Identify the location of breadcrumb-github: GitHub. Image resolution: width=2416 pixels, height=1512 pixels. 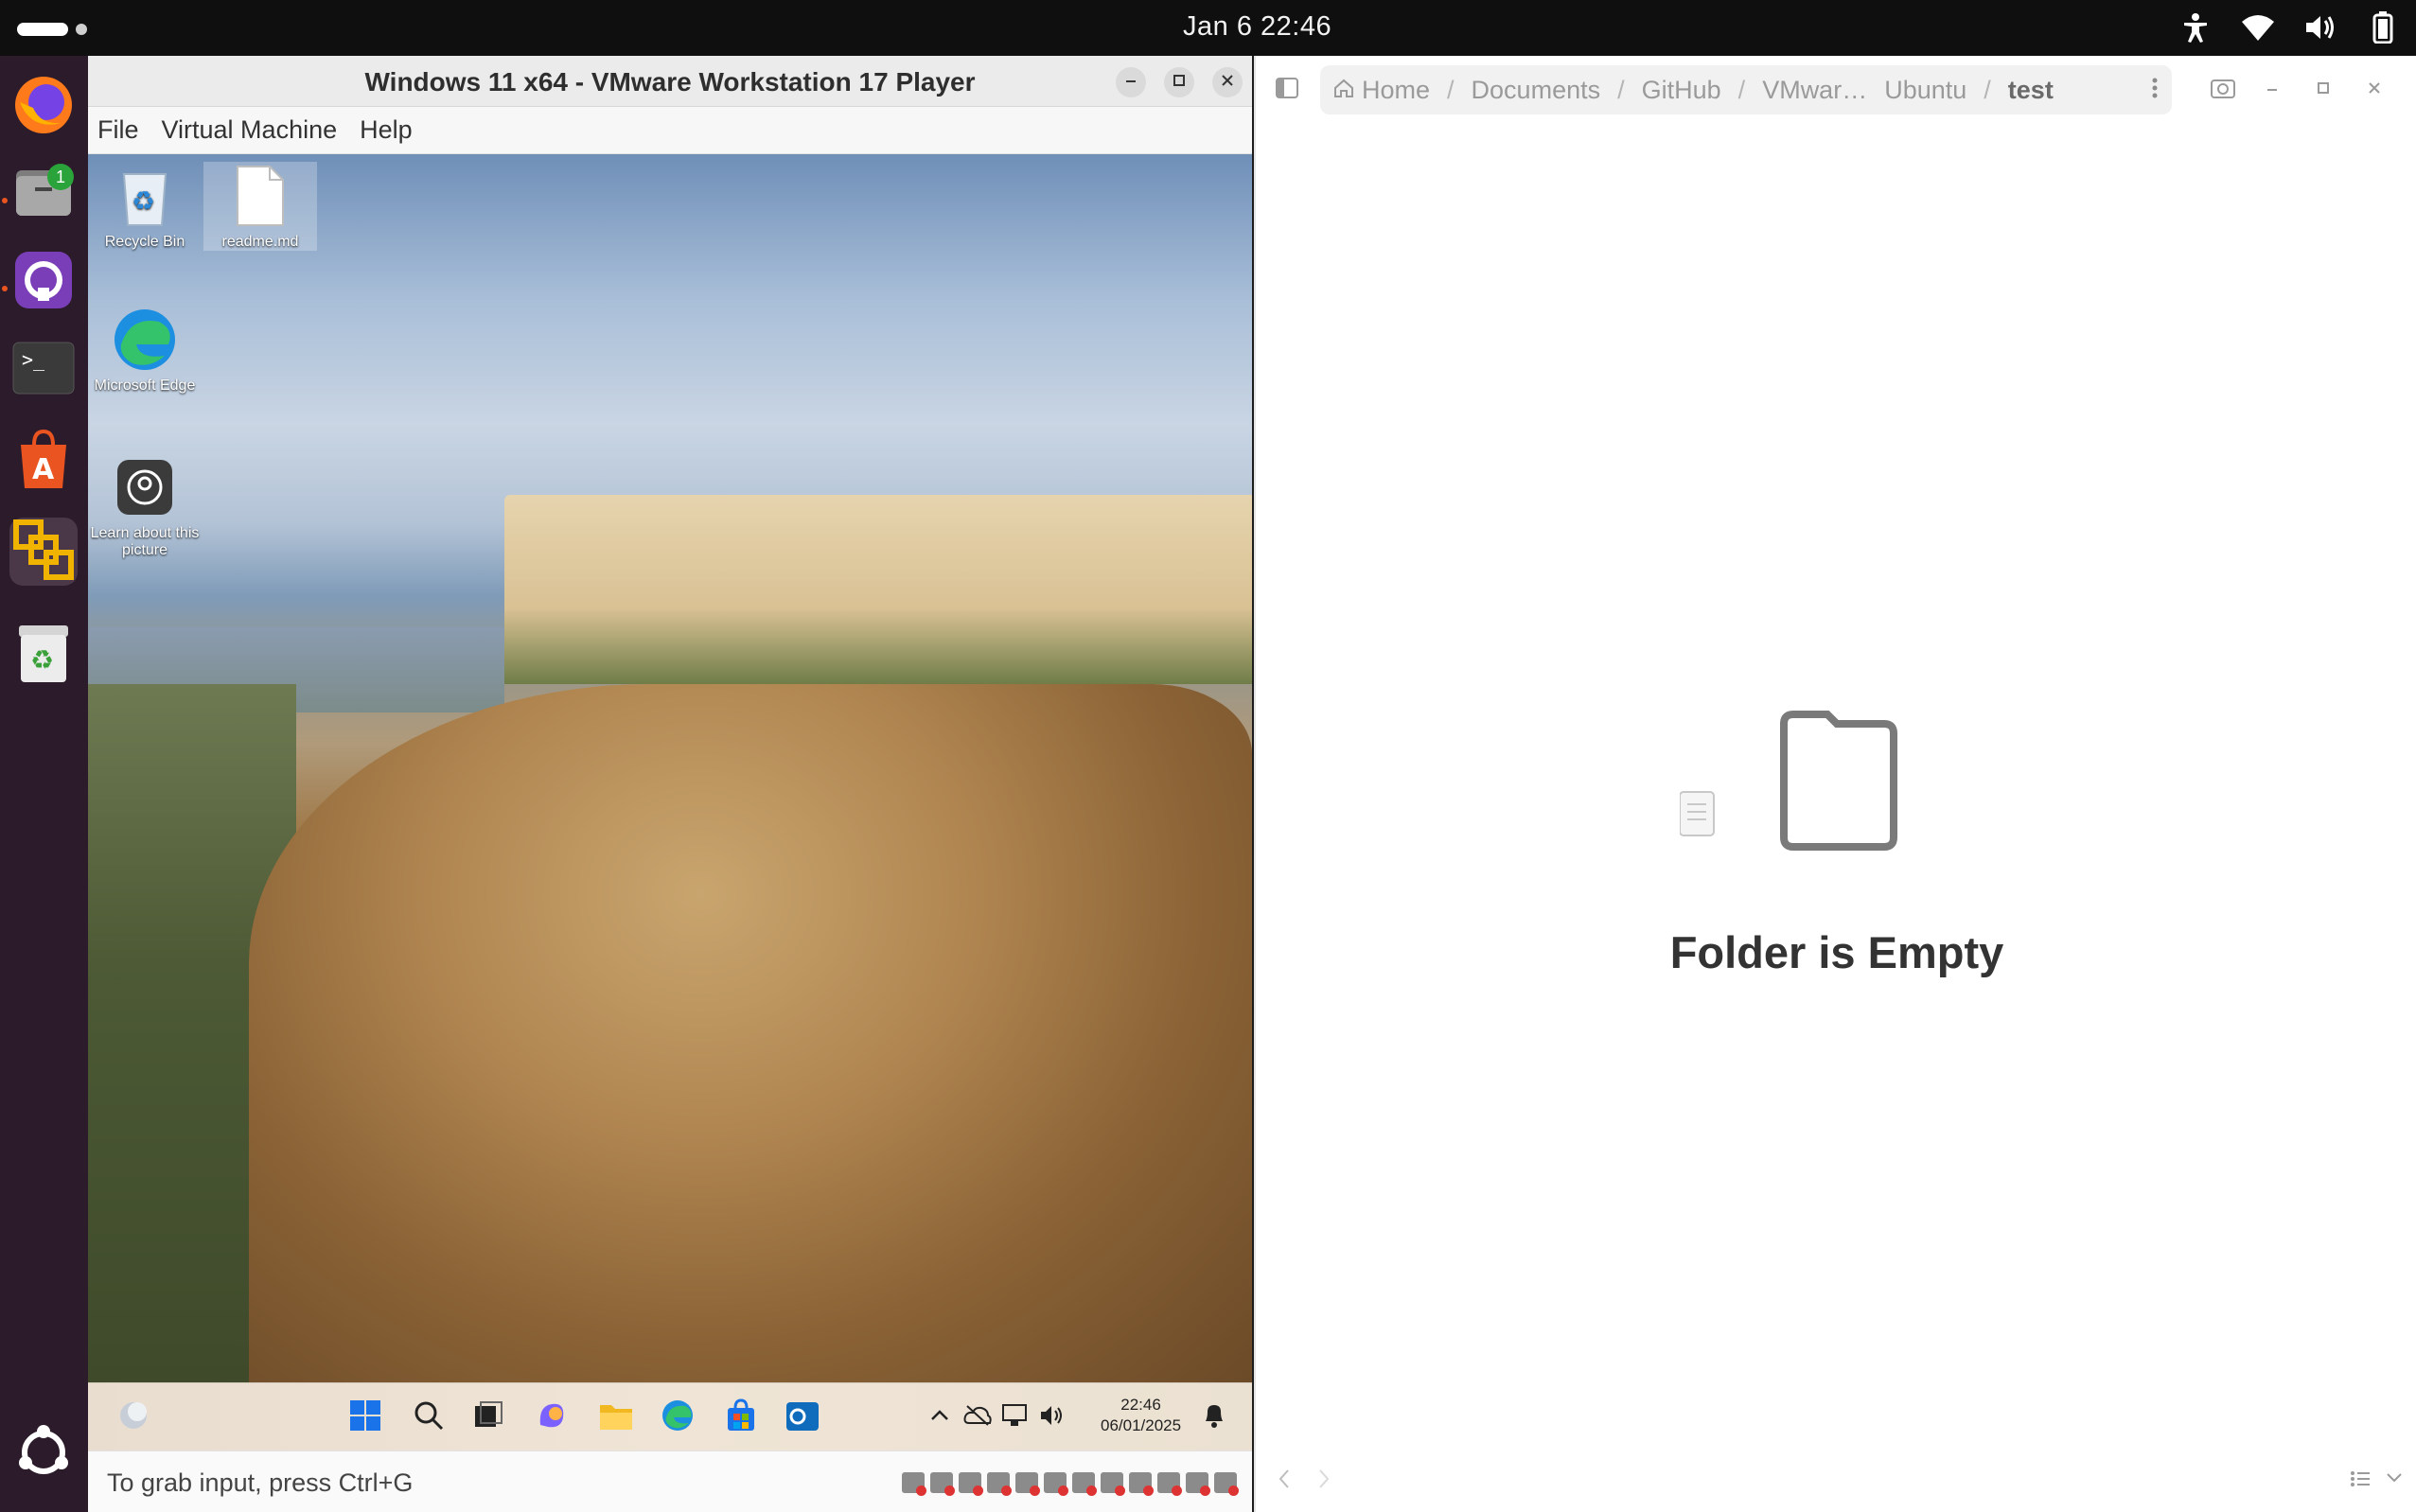
(1681, 91).